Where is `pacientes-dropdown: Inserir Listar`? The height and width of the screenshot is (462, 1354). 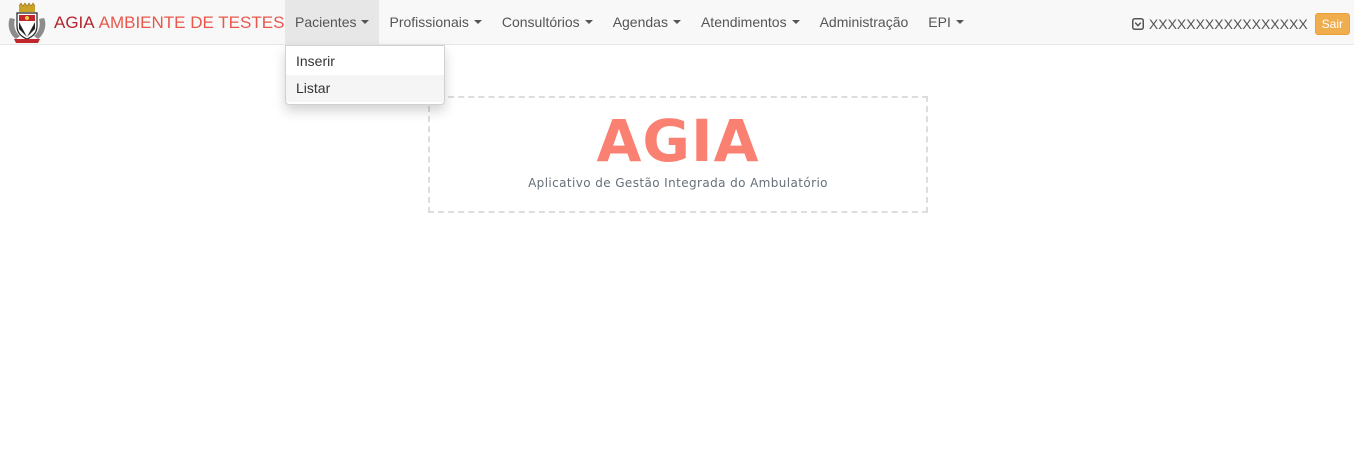
pacientes-dropdown: Inserir Listar is located at coordinates (365, 75).